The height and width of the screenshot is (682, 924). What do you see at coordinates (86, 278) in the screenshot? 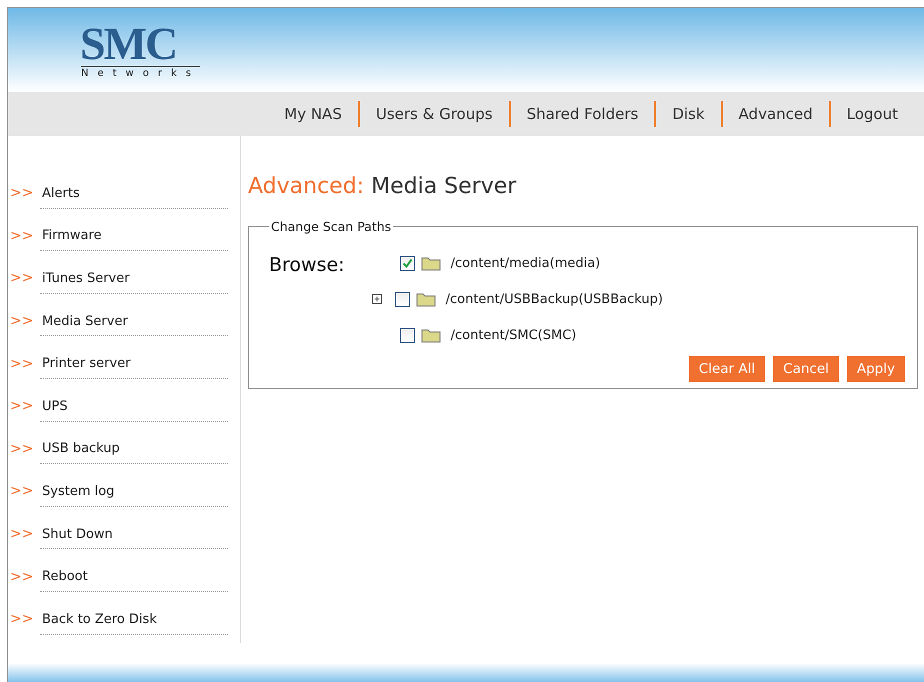
I see `sidebar-link: iTunes Server` at bounding box center [86, 278].